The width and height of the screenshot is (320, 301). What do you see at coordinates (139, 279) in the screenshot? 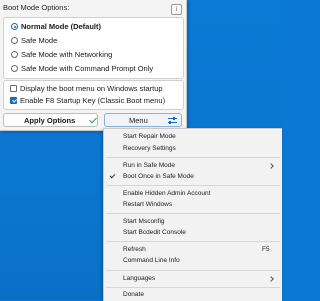
I see `menu-item-languages: Languages` at bounding box center [139, 279].